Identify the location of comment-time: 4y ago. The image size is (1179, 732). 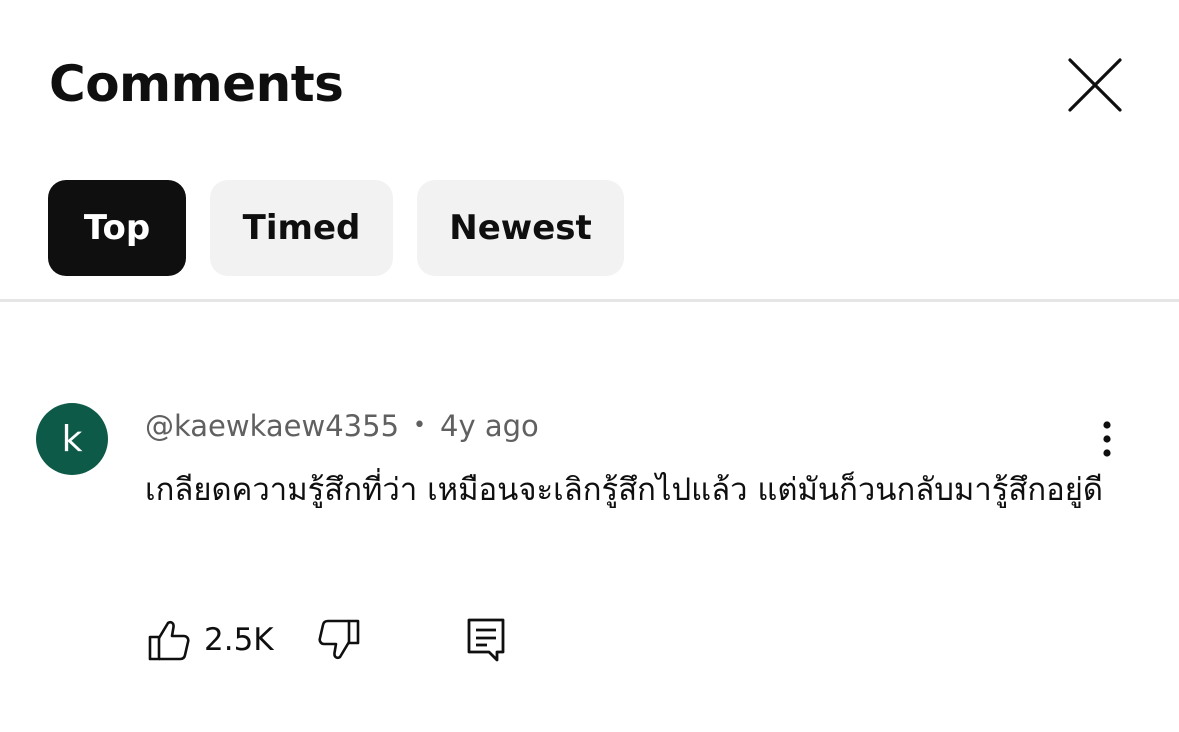
(489, 426).